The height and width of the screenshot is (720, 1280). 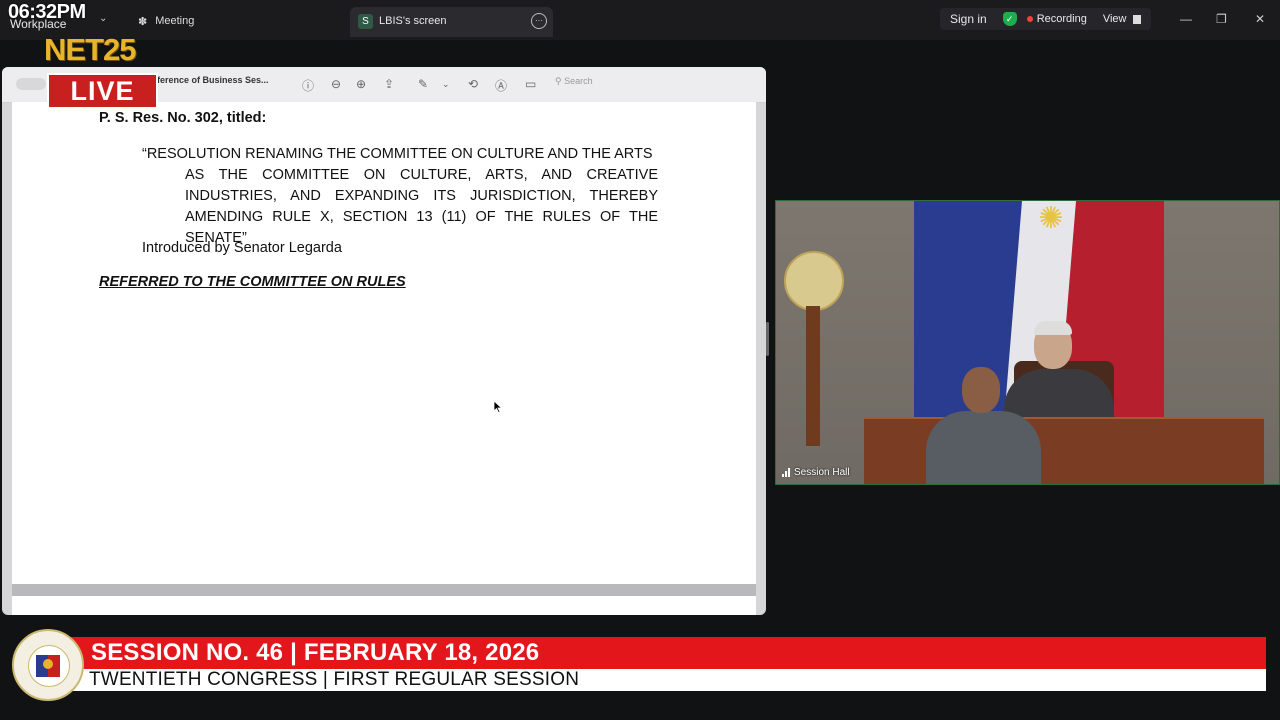 What do you see at coordinates (143, 21) in the screenshot?
I see `people-icon: ✽` at bounding box center [143, 21].